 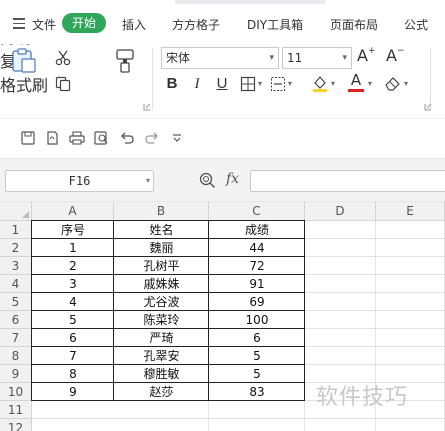 I want to click on table-cell: 4, so click(x=73, y=302).